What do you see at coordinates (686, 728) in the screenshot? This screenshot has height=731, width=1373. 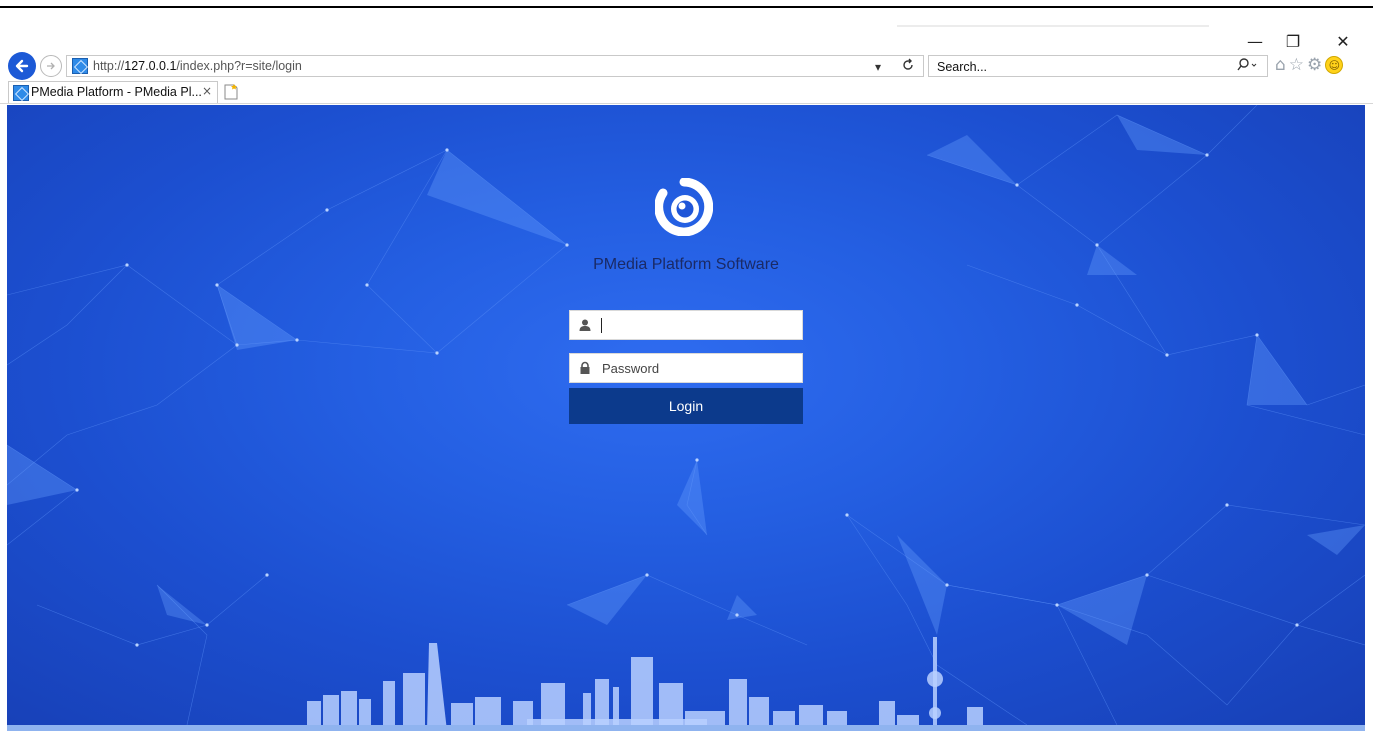 I see `page-bottom-bar` at bounding box center [686, 728].